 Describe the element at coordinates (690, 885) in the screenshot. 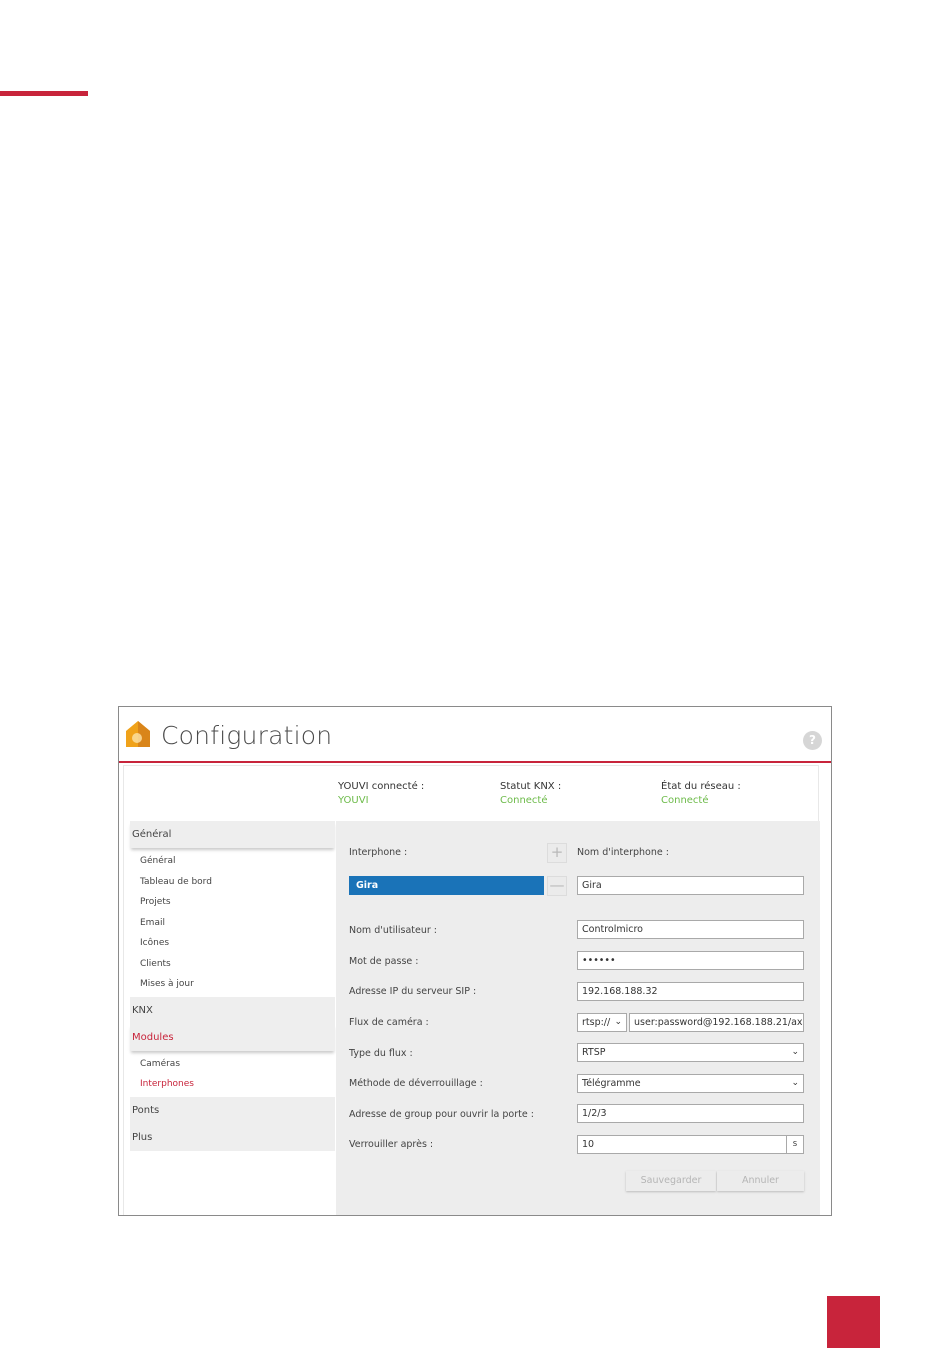

I see `interphone-name-input: Gira` at that location.